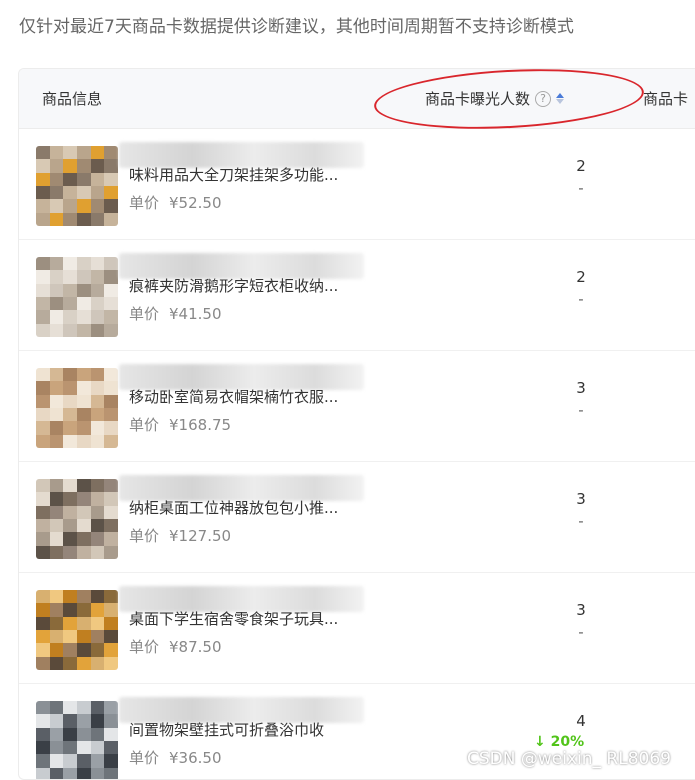 The height and width of the screenshot is (780, 695). I want to click on product-price: 单价 ¥127.50, so click(180, 535).